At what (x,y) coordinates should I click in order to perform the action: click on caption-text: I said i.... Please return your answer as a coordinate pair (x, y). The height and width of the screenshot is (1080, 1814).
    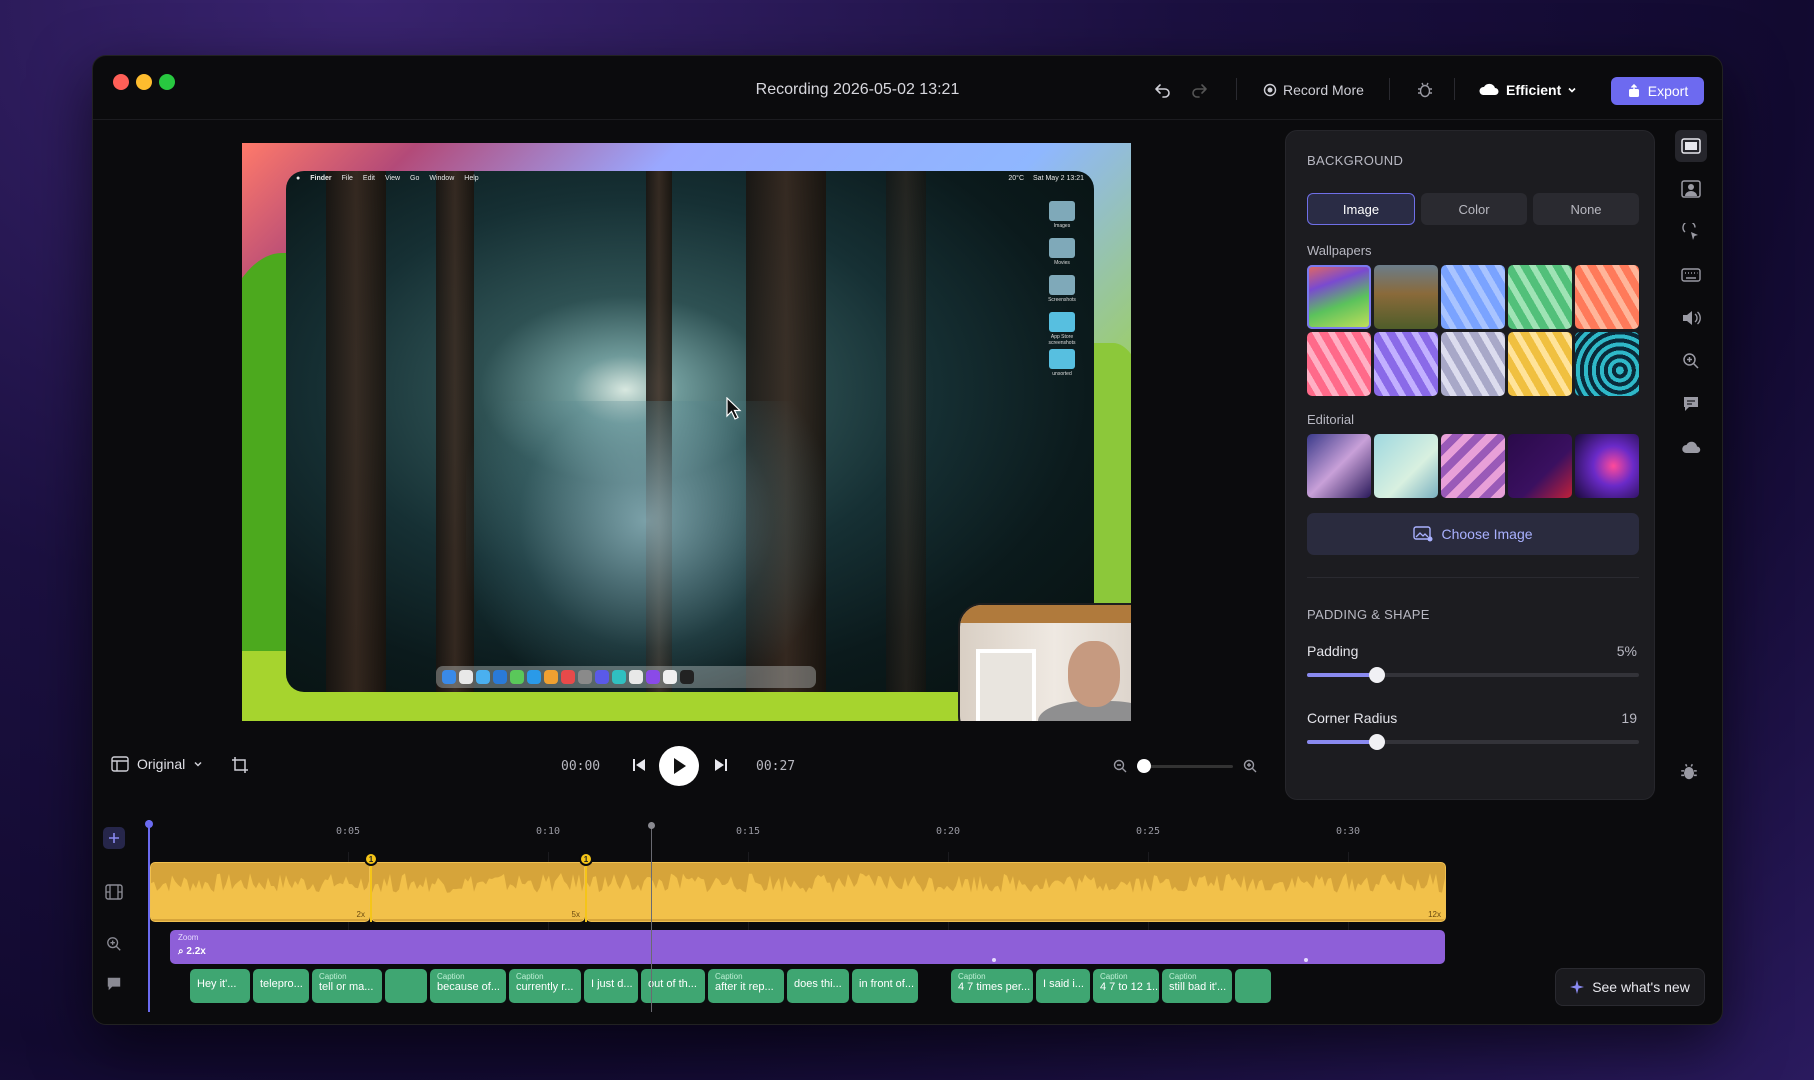
    Looking at the image, I should click on (1063, 984).